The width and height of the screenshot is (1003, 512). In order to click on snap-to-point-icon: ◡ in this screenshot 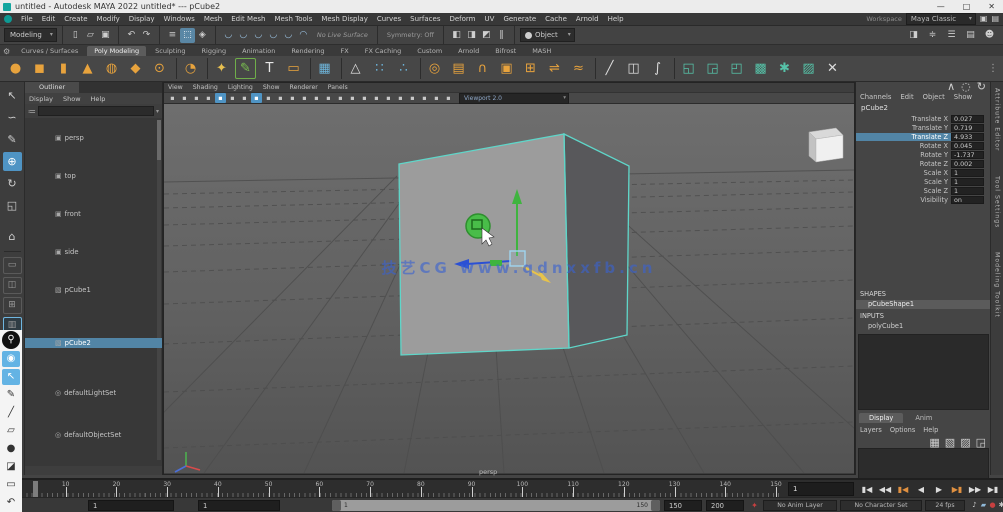, I will do `click(258, 35)`.